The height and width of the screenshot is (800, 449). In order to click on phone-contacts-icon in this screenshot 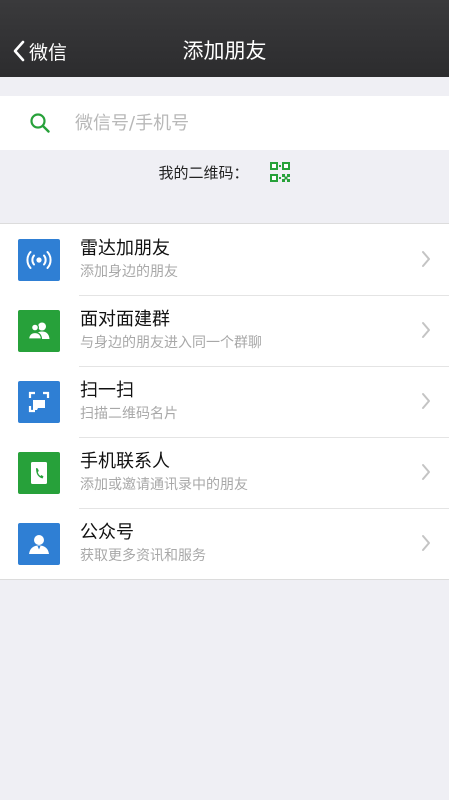, I will do `click(39, 472)`.